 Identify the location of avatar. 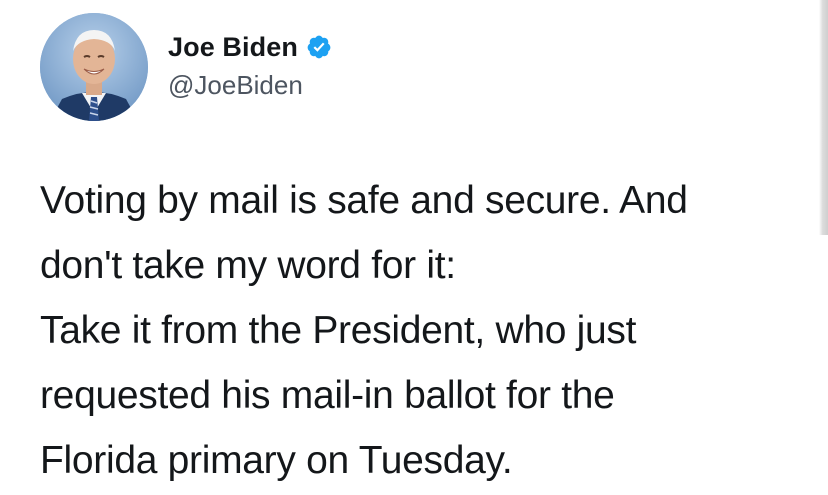
(94, 67).